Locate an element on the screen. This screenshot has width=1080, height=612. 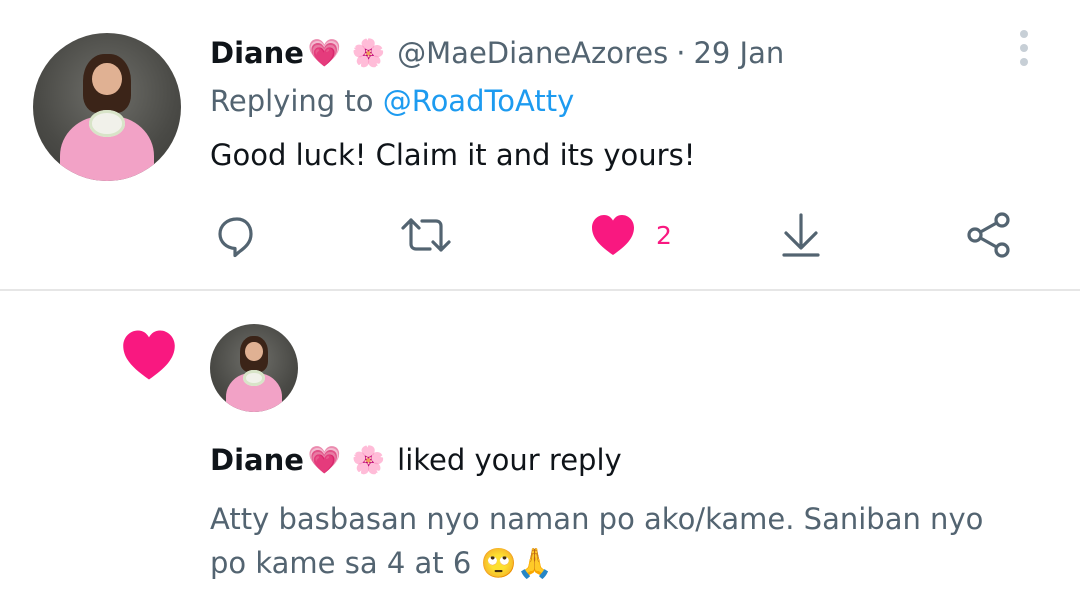
like-count: 2 is located at coordinates (664, 235).